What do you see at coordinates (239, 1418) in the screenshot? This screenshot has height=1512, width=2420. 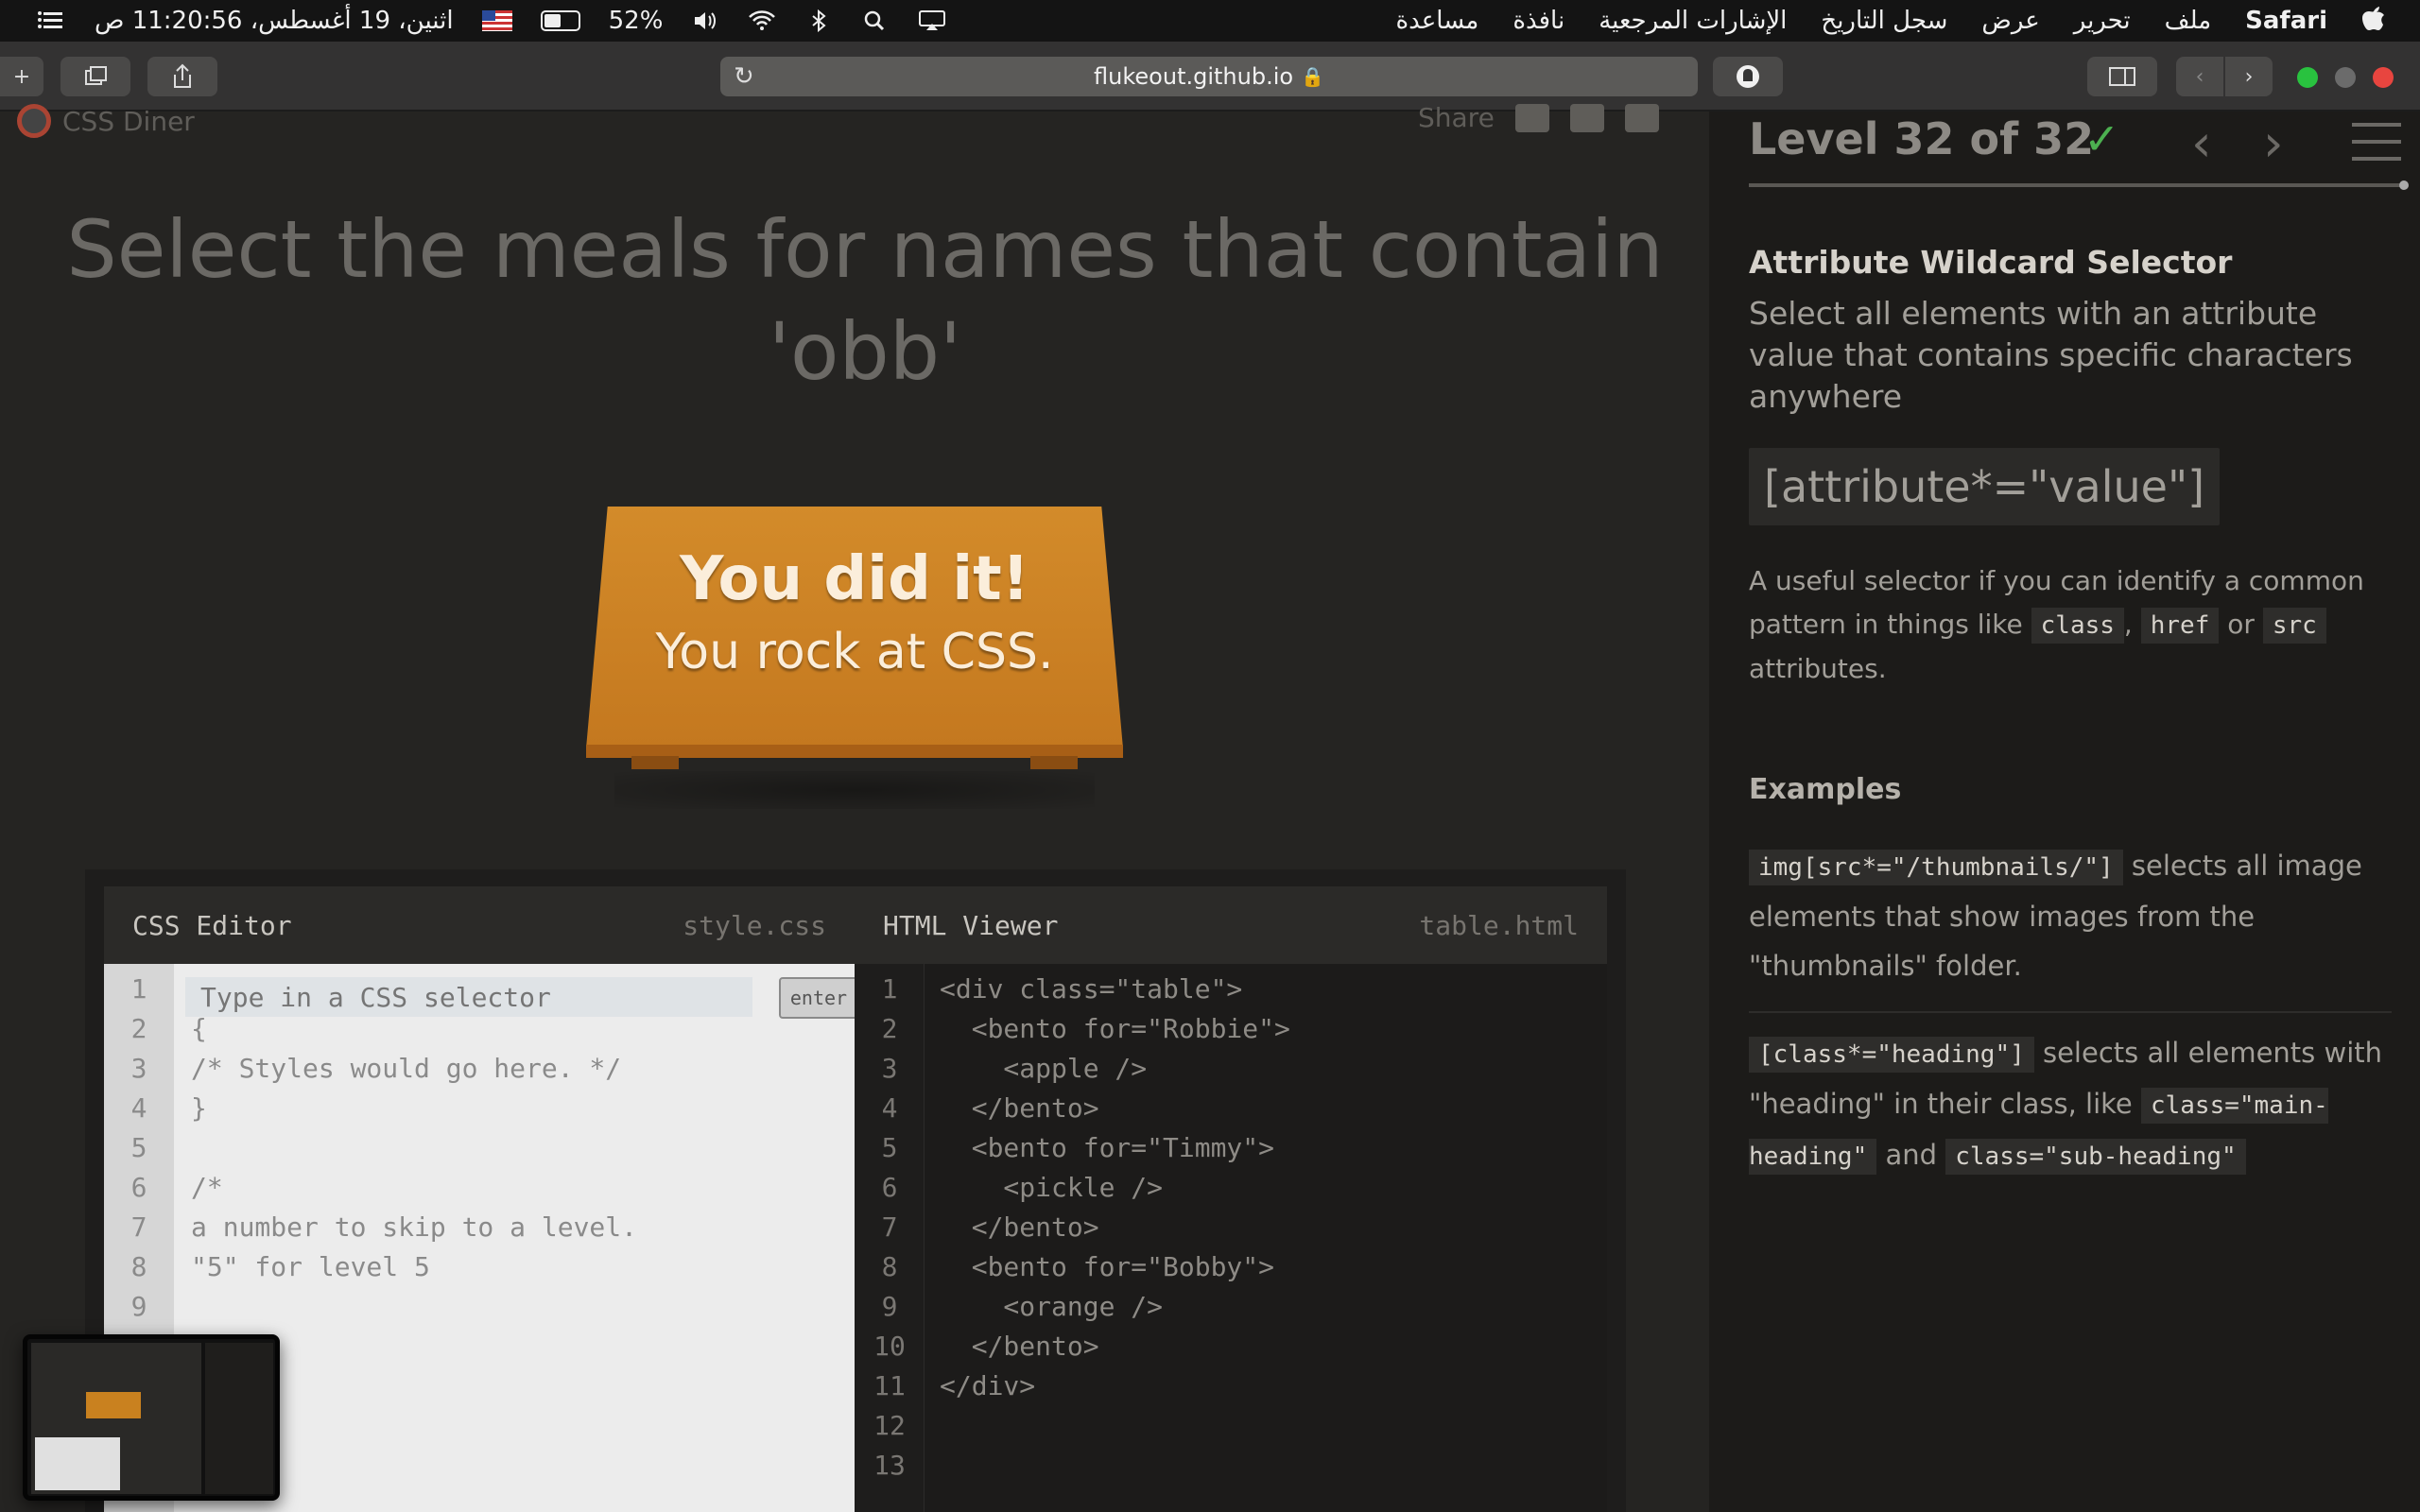 I see `thumbnail-sidebar` at bounding box center [239, 1418].